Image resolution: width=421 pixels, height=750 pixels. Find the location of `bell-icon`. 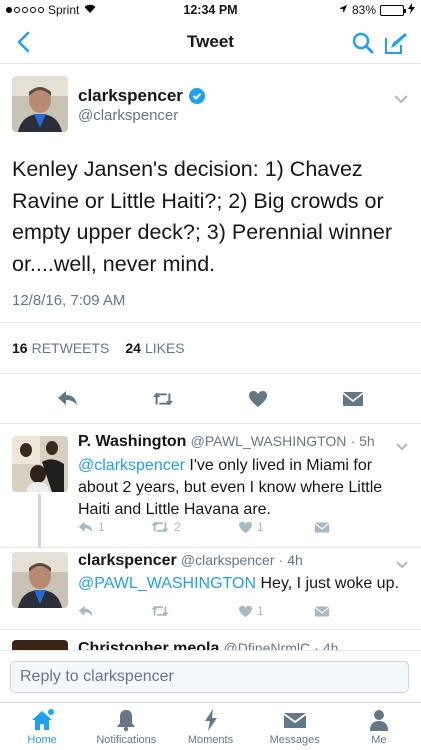

bell-icon is located at coordinates (126, 721).